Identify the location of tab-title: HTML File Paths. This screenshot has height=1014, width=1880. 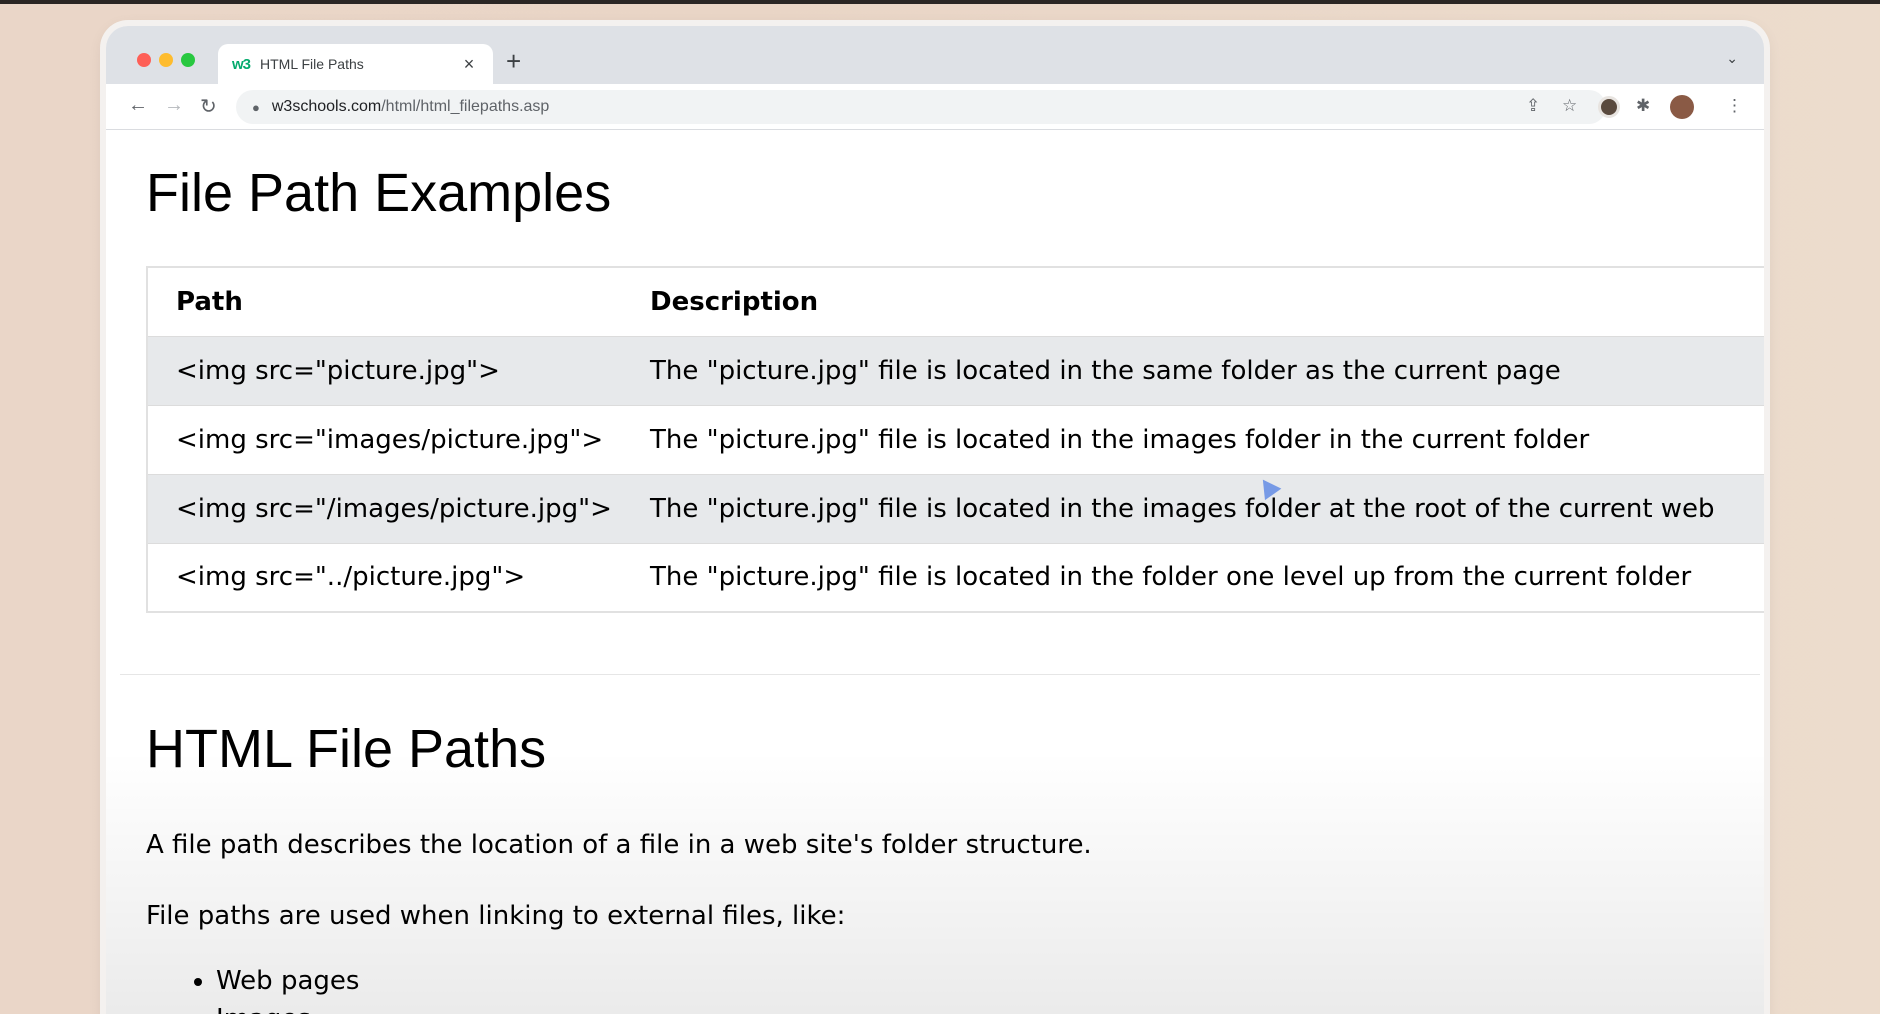
(312, 64).